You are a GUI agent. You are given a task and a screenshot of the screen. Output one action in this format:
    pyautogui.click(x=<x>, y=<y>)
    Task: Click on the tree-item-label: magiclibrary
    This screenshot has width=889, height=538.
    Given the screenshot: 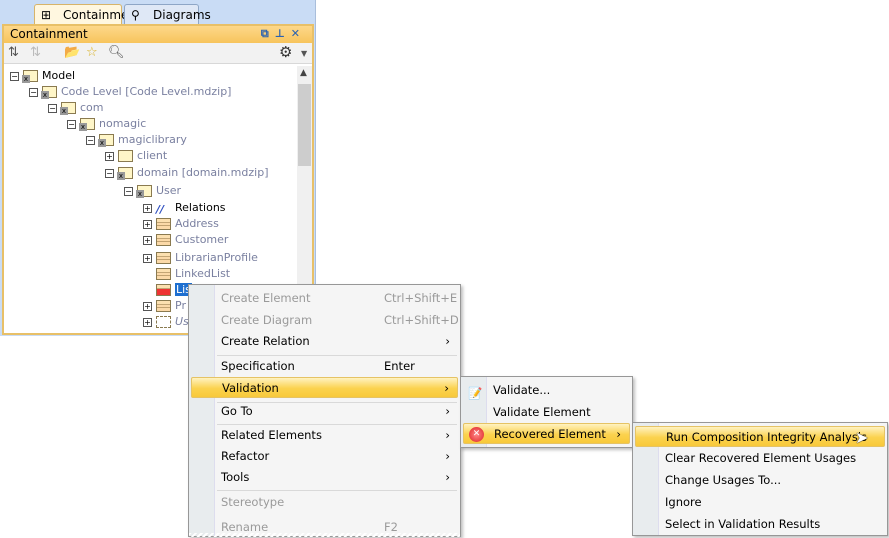 What is the action you would take?
    pyautogui.click(x=152, y=139)
    